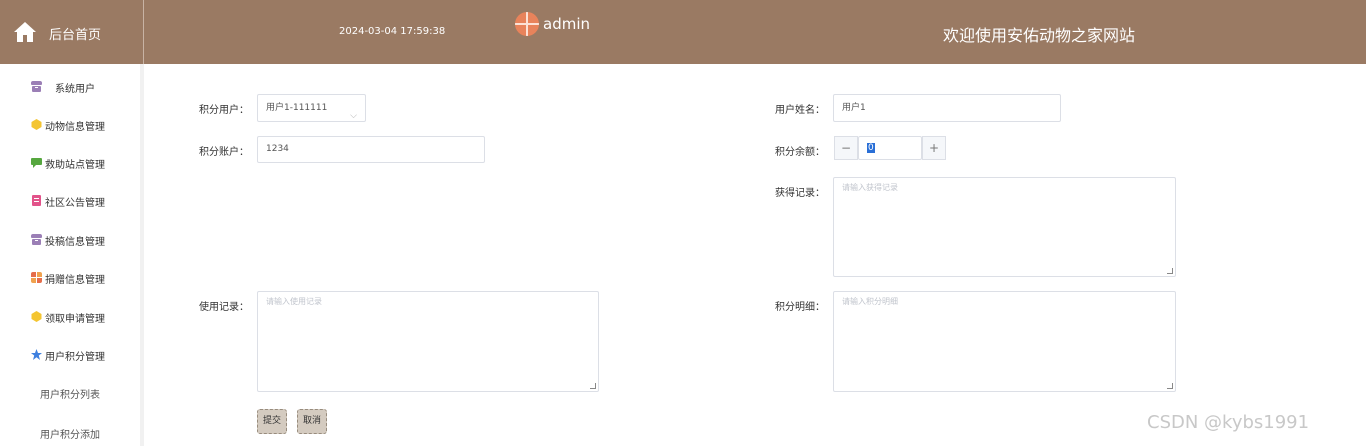 This screenshot has height=446, width=1366. What do you see at coordinates (934, 148) in the screenshot?
I see `increment-button: +` at bounding box center [934, 148].